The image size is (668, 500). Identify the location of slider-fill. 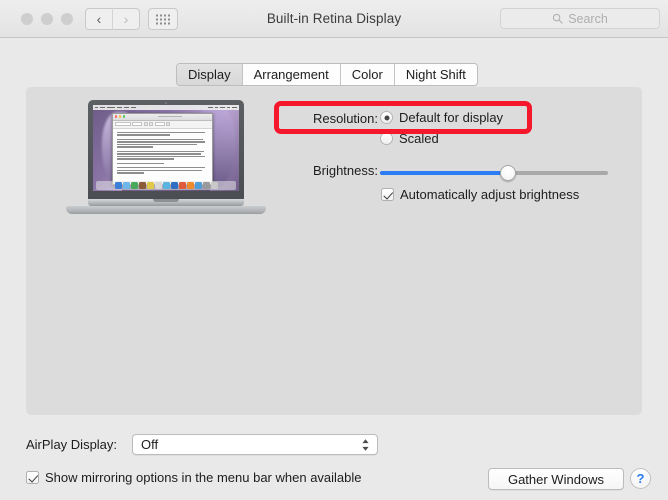
(444, 173).